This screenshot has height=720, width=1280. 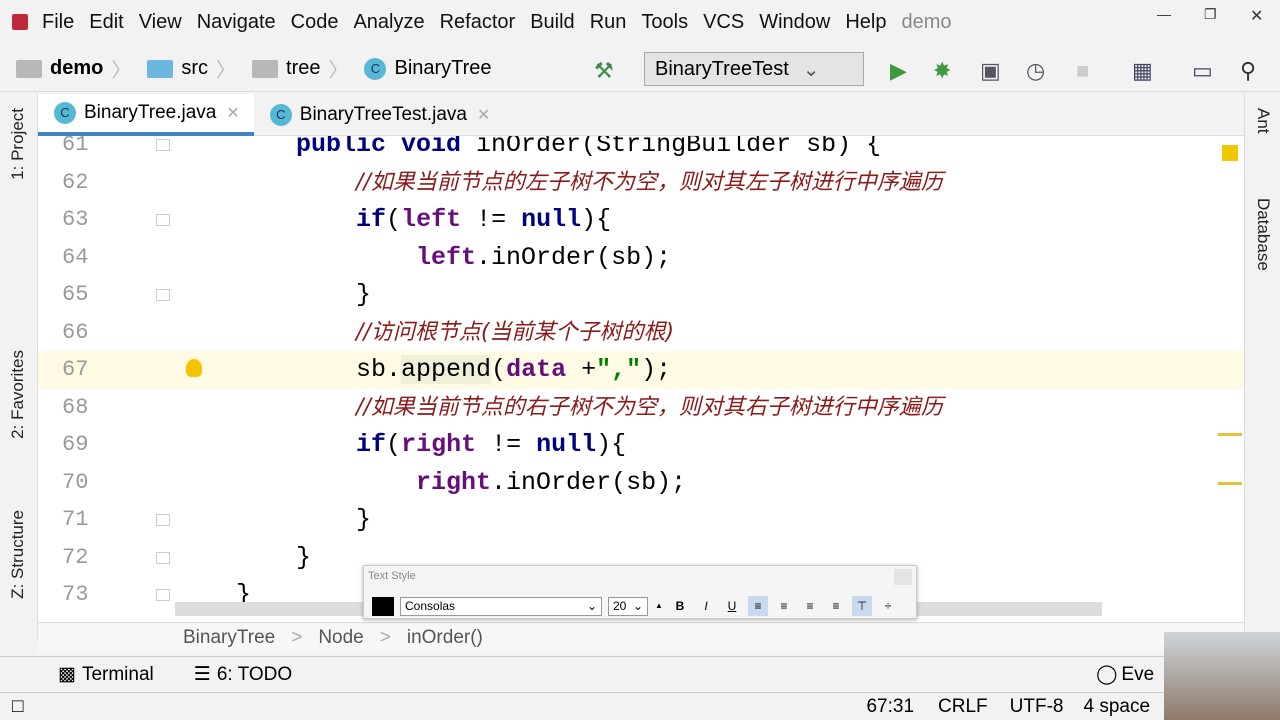 I want to click on build-hammer-icon: ⚒, so click(x=604, y=71).